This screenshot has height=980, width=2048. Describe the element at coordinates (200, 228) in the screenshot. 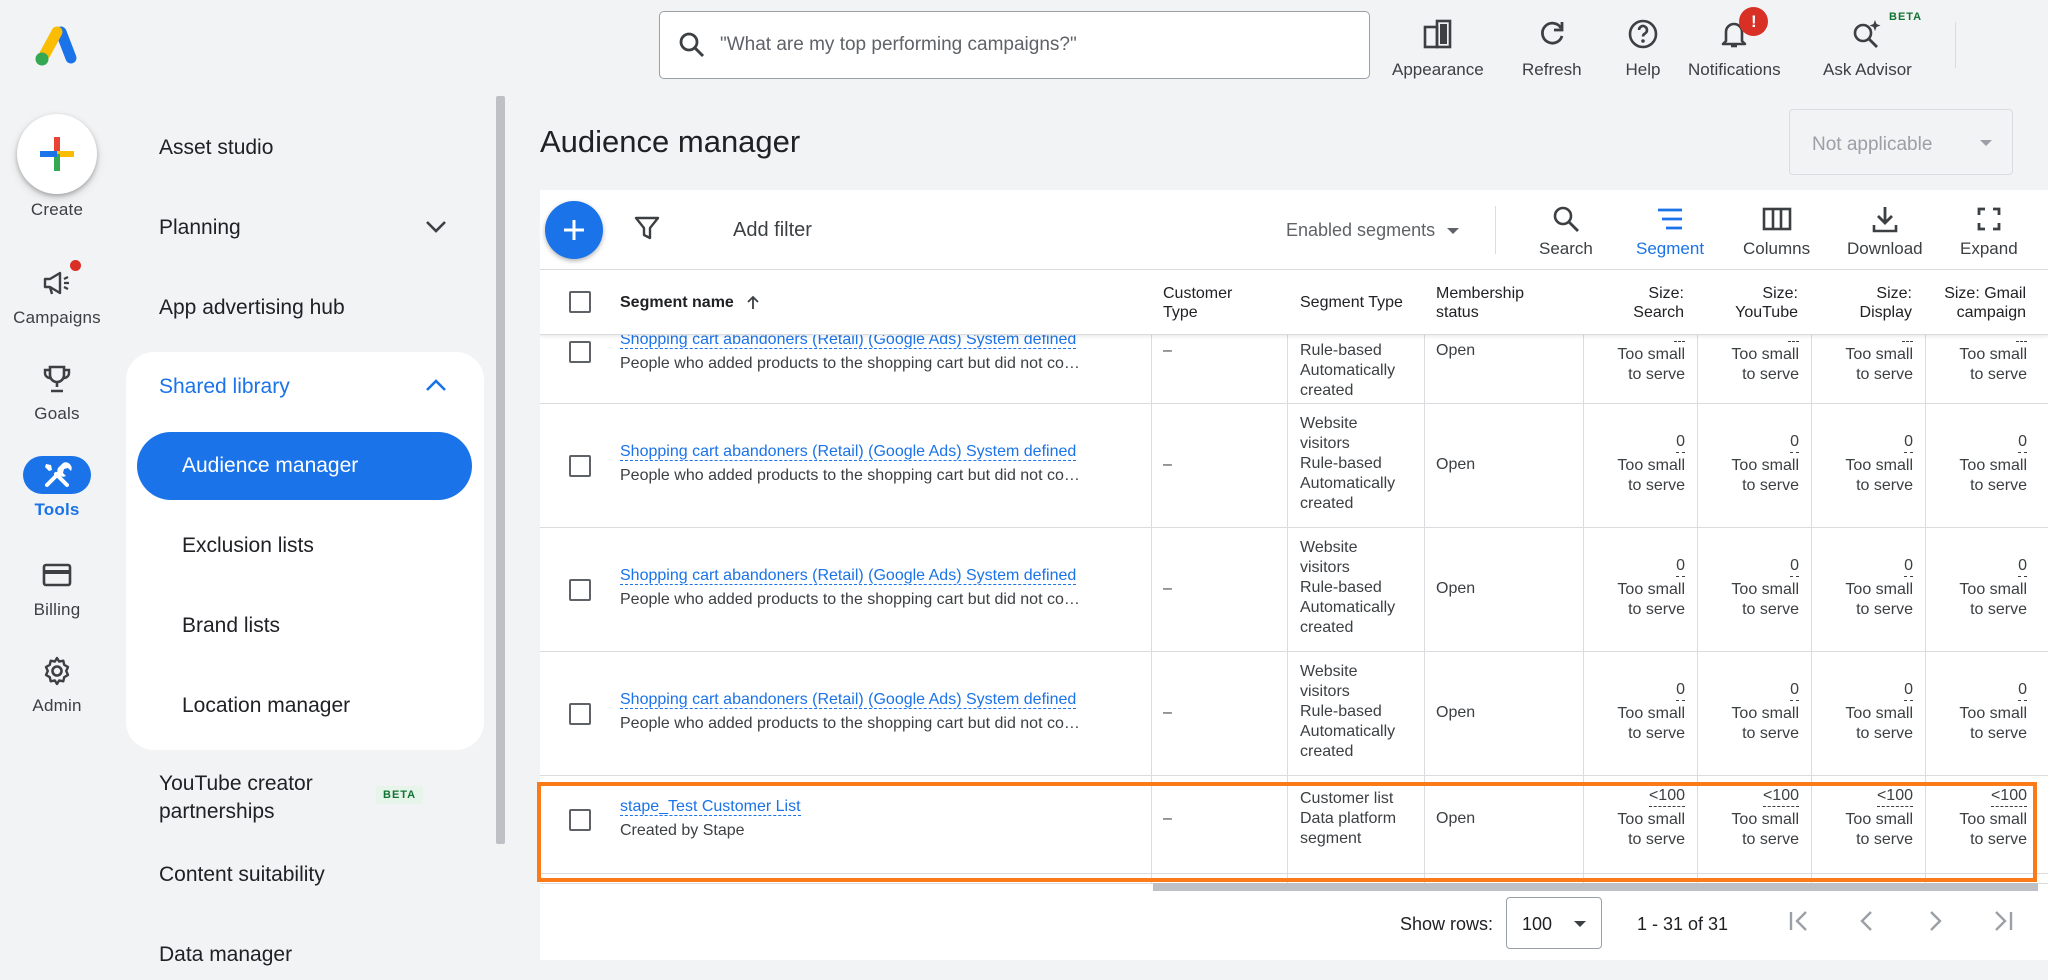

I see `nav-planning: Planning` at that location.